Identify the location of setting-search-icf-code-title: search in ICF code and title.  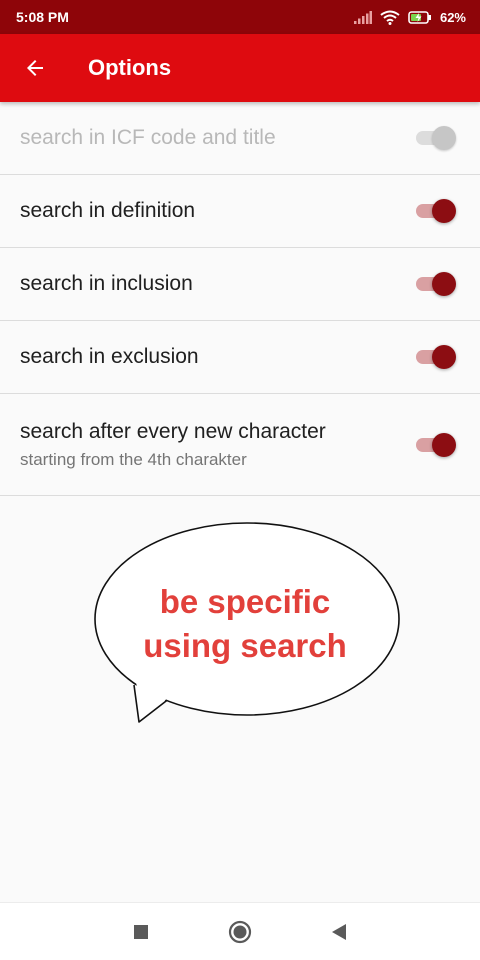
(240, 138).